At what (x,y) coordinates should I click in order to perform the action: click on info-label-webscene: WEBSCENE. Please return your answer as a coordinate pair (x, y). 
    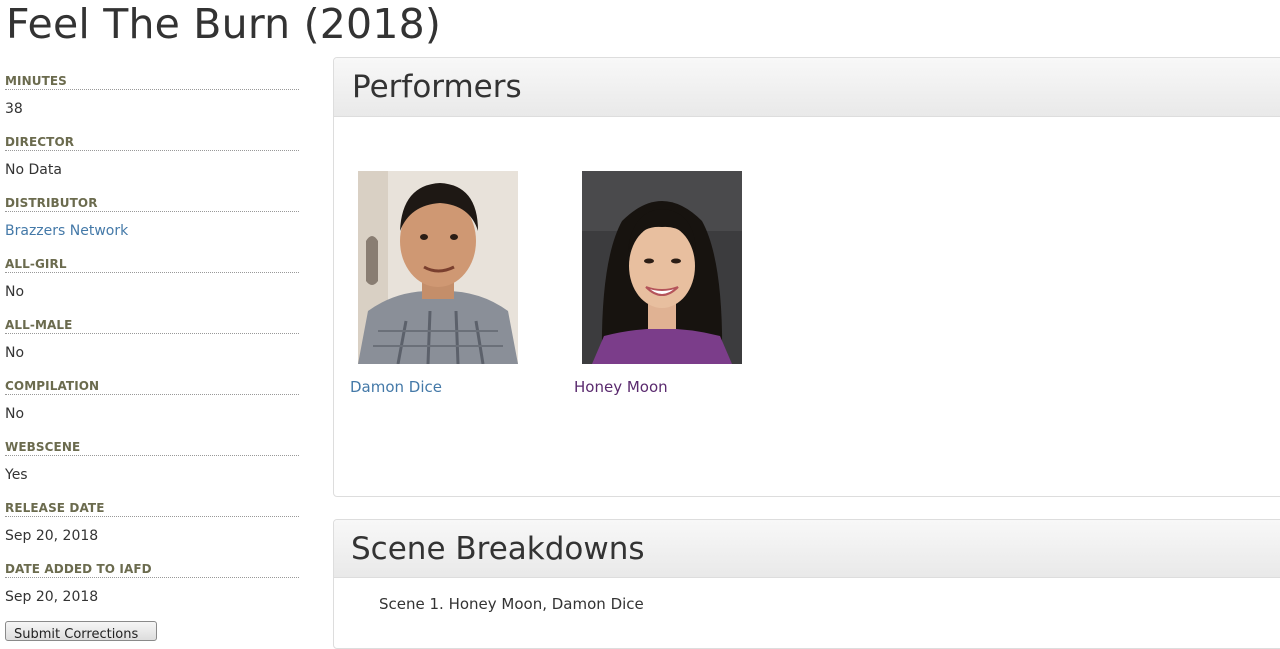
    Looking at the image, I should click on (152, 446).